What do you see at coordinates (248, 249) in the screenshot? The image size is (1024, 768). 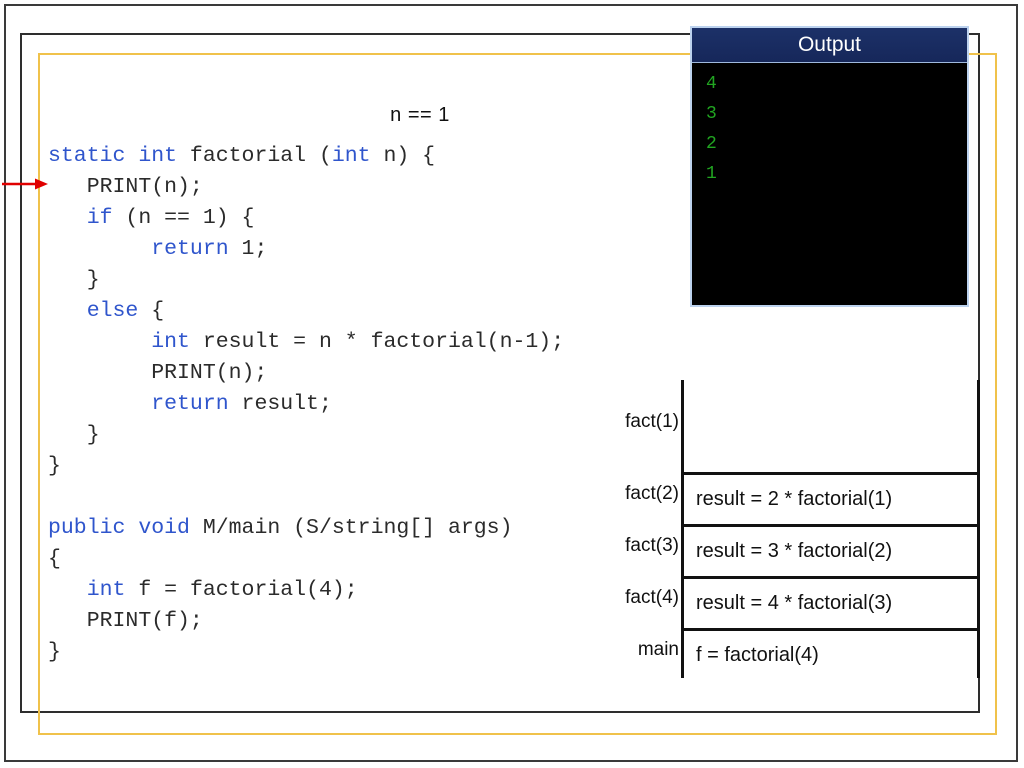 I see `code-text: 1;` at bounding box center [248, 249].